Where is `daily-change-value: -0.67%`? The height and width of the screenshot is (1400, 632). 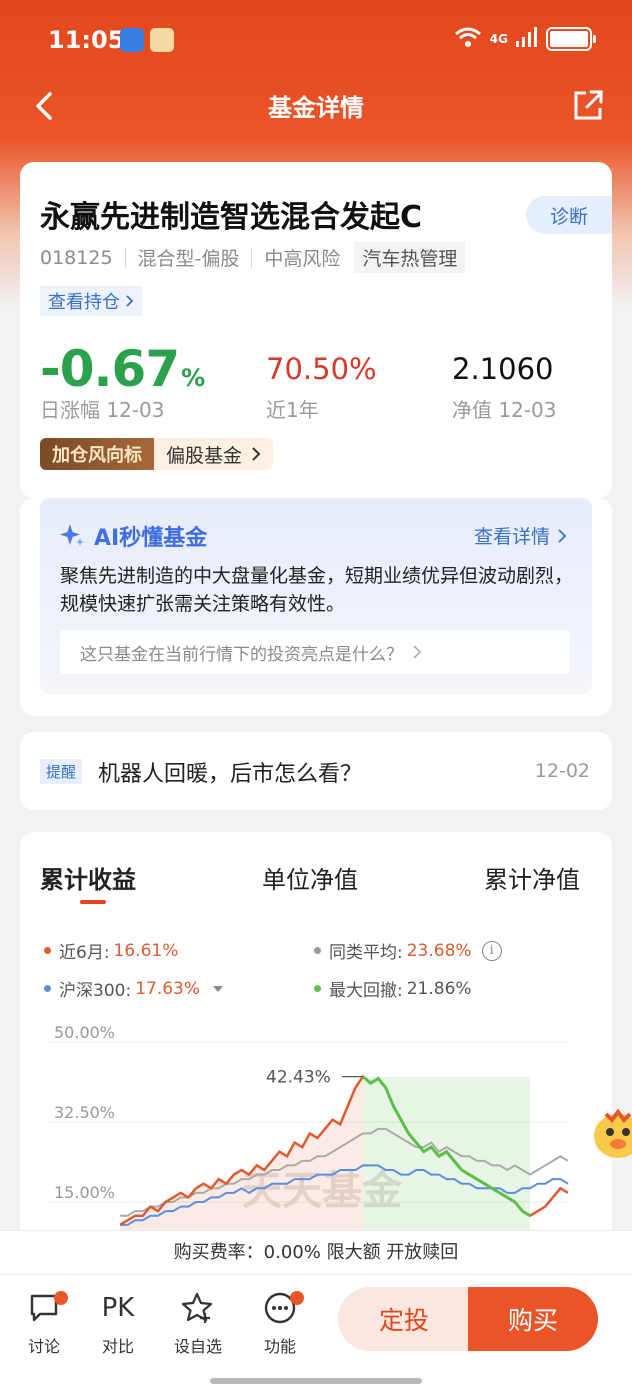
daily-change-value: -0.67% is located at coordinates (122, 369).